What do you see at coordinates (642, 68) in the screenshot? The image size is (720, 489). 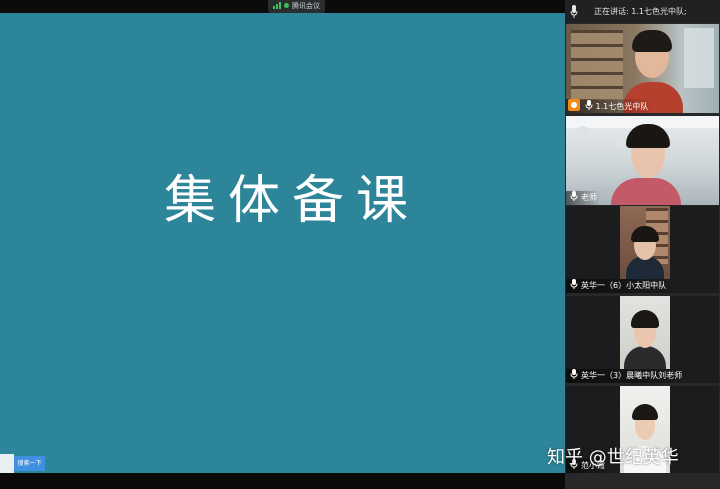 I see `participant-tile: 1.1七色光中队` at bounding box center [642, 68].